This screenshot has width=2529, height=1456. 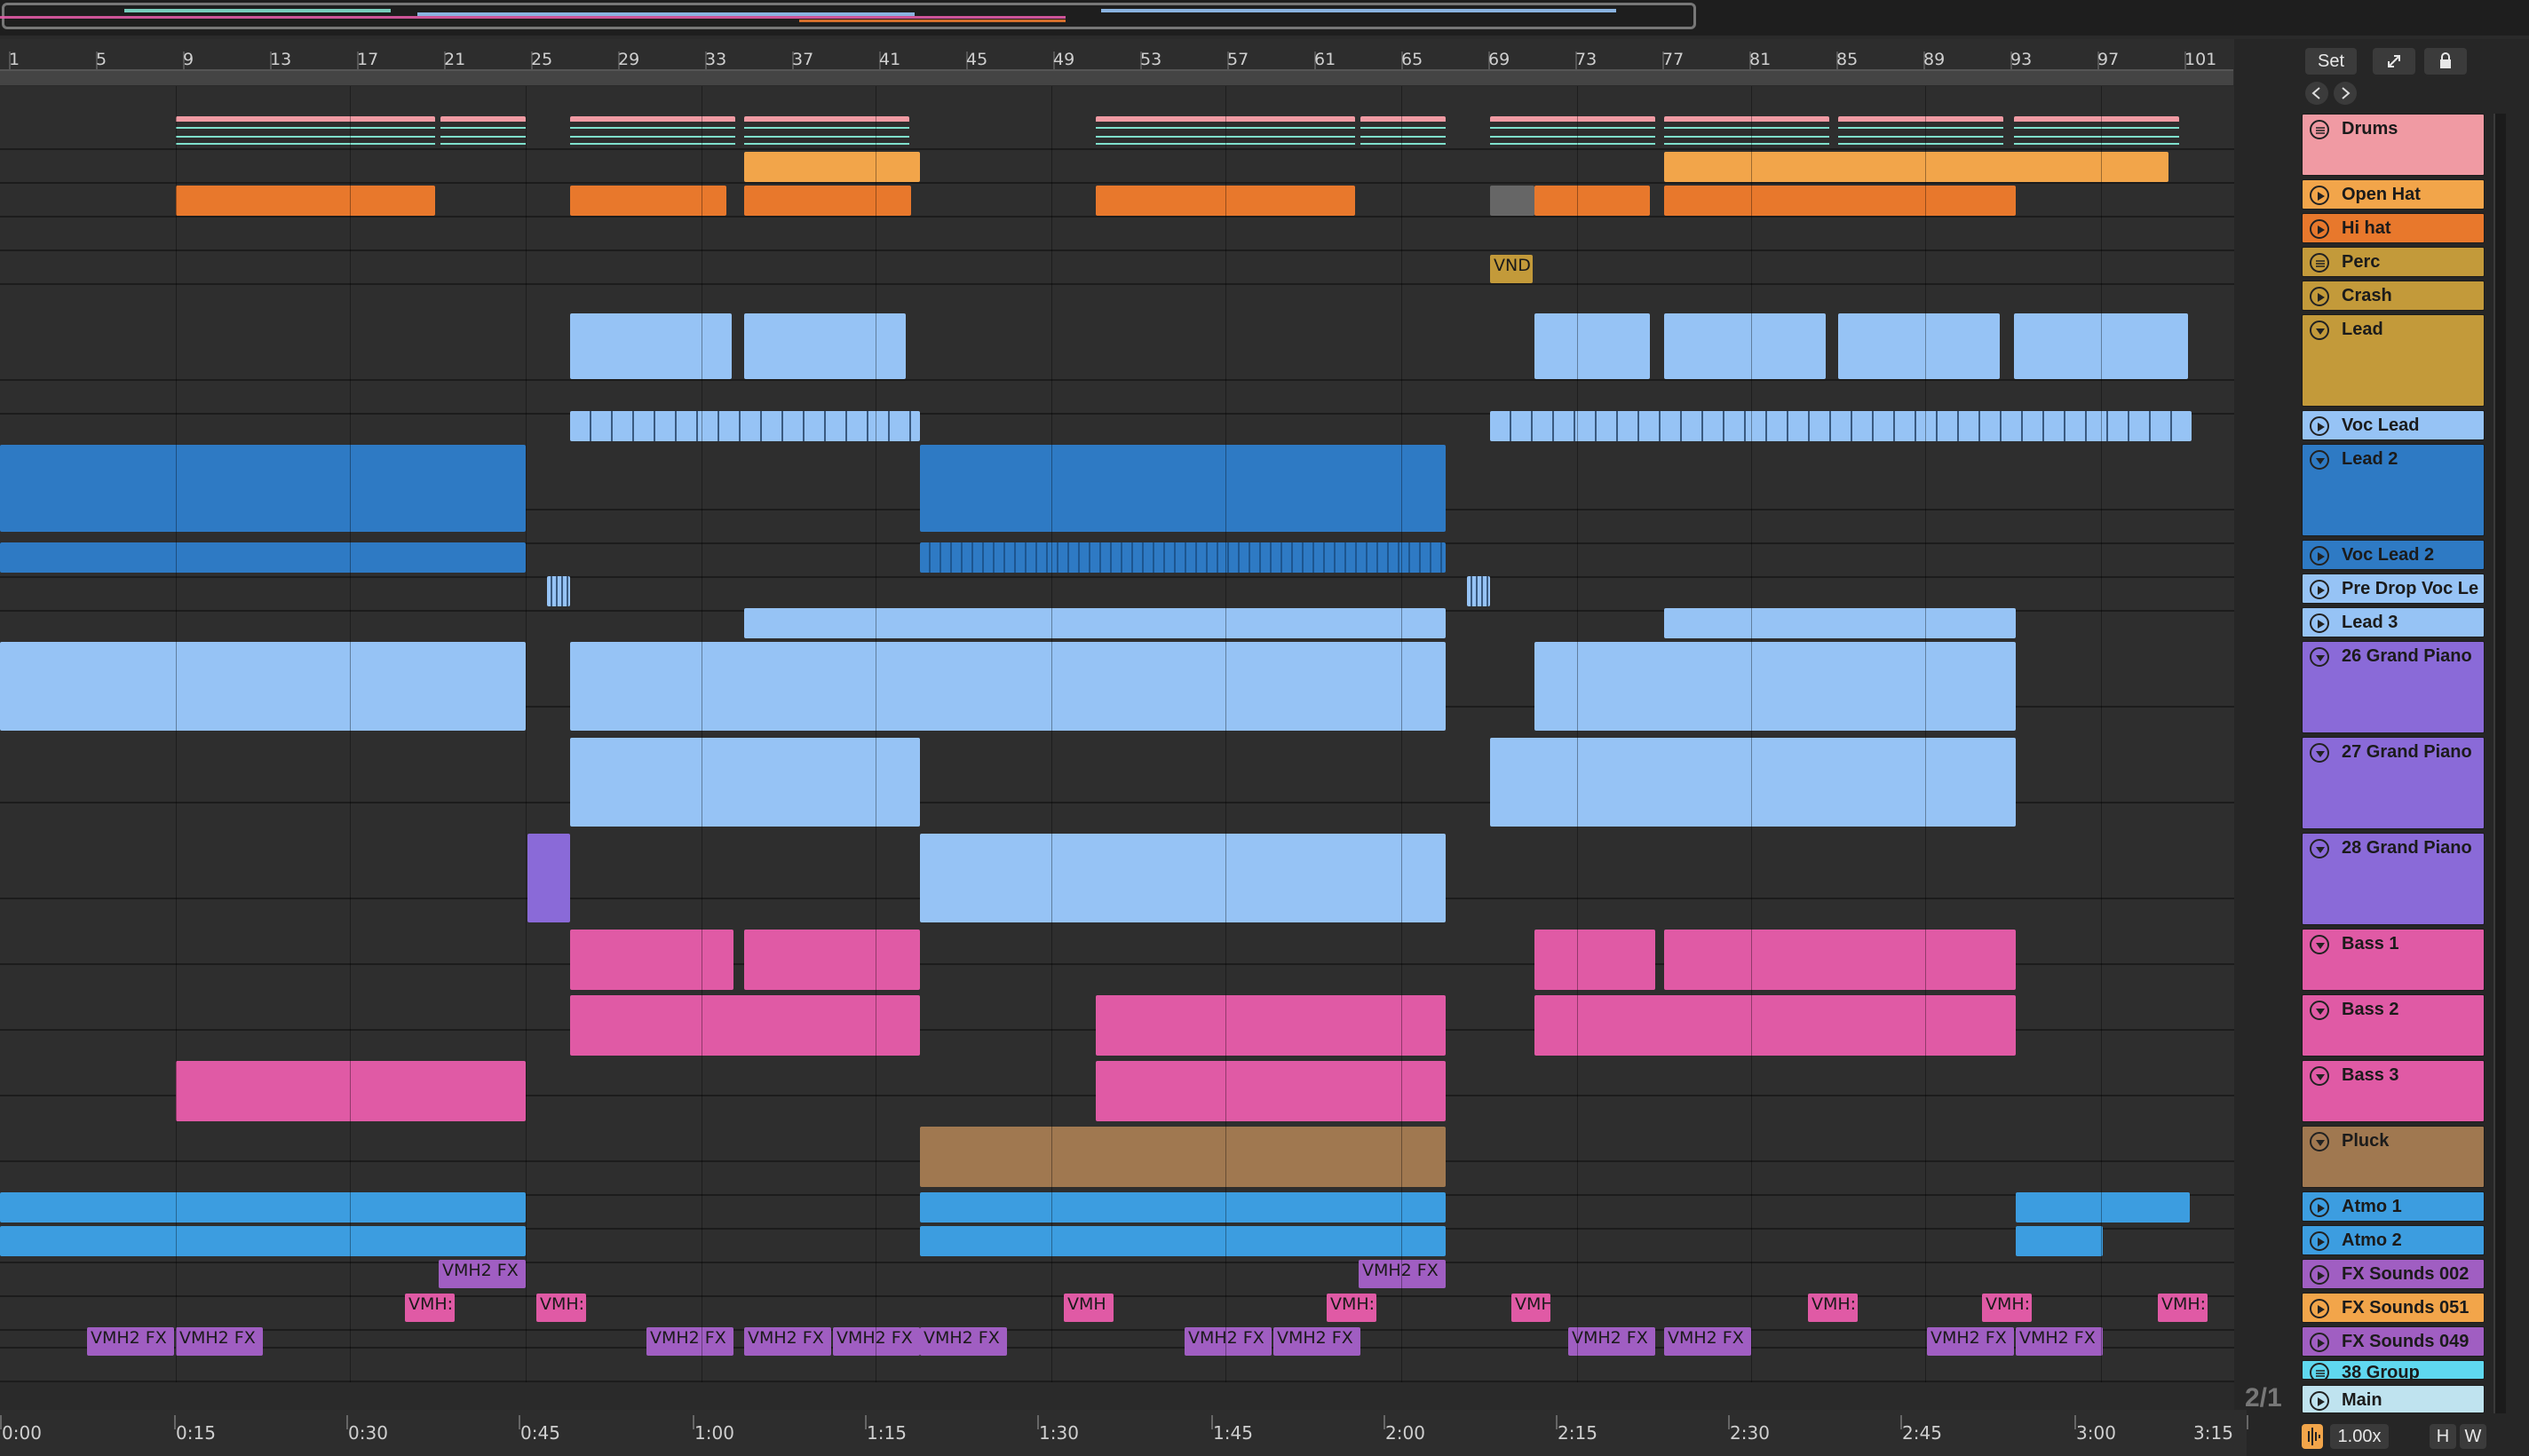 I want to click on track-header-27-grand-piano: 27 Grand Piano, so click(x=2394, y=783).